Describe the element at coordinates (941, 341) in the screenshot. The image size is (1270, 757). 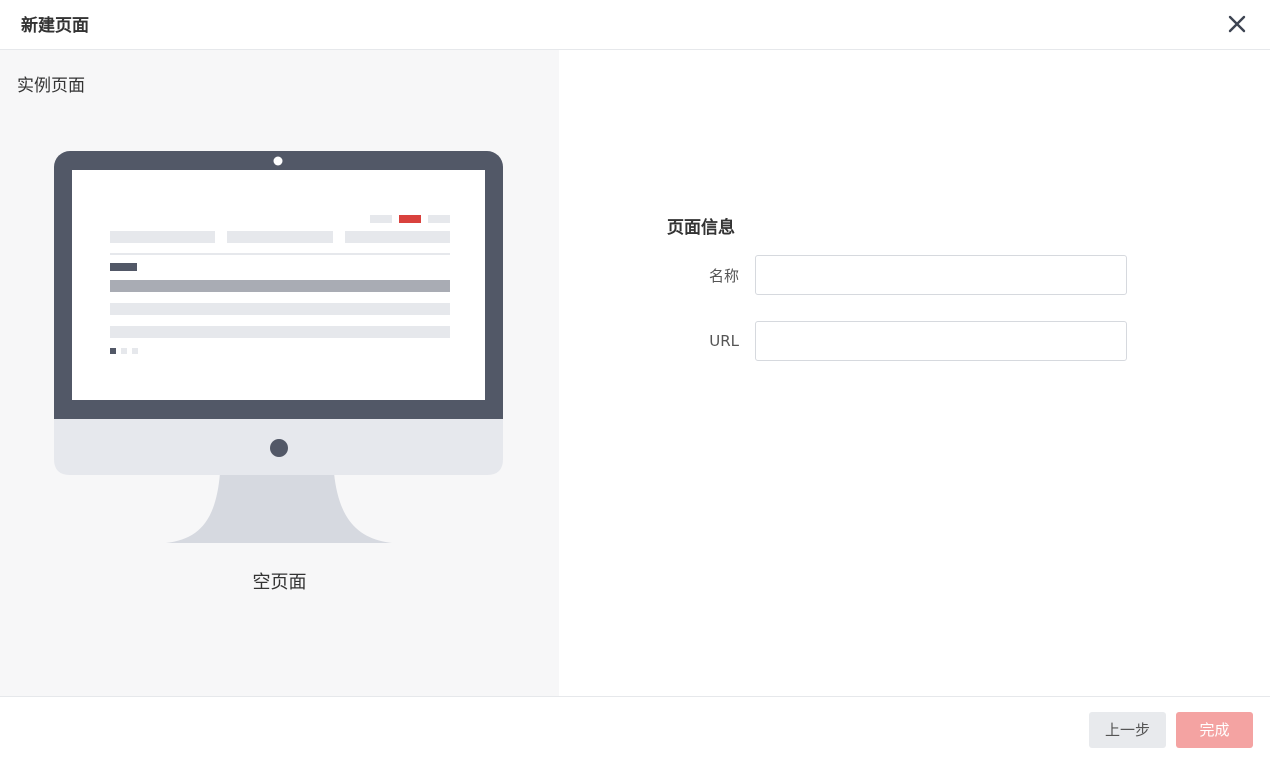
I see `url-input` at that location.